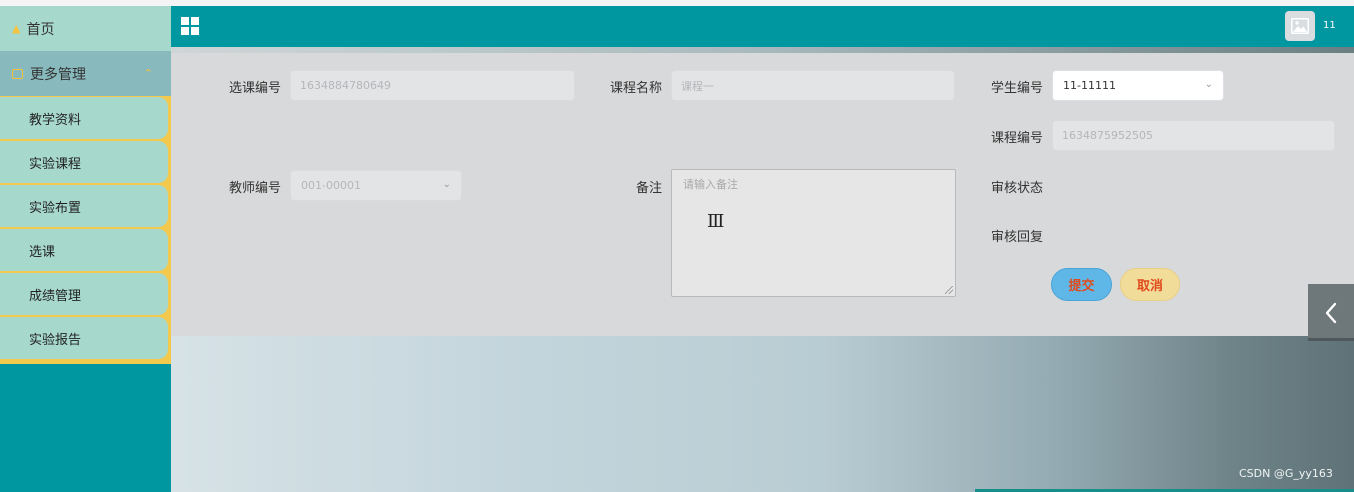 The height and width of the screenshot is (492, 1354). I want to click on student-id-select: 11-11111 ⌄, so click(1138, 85).